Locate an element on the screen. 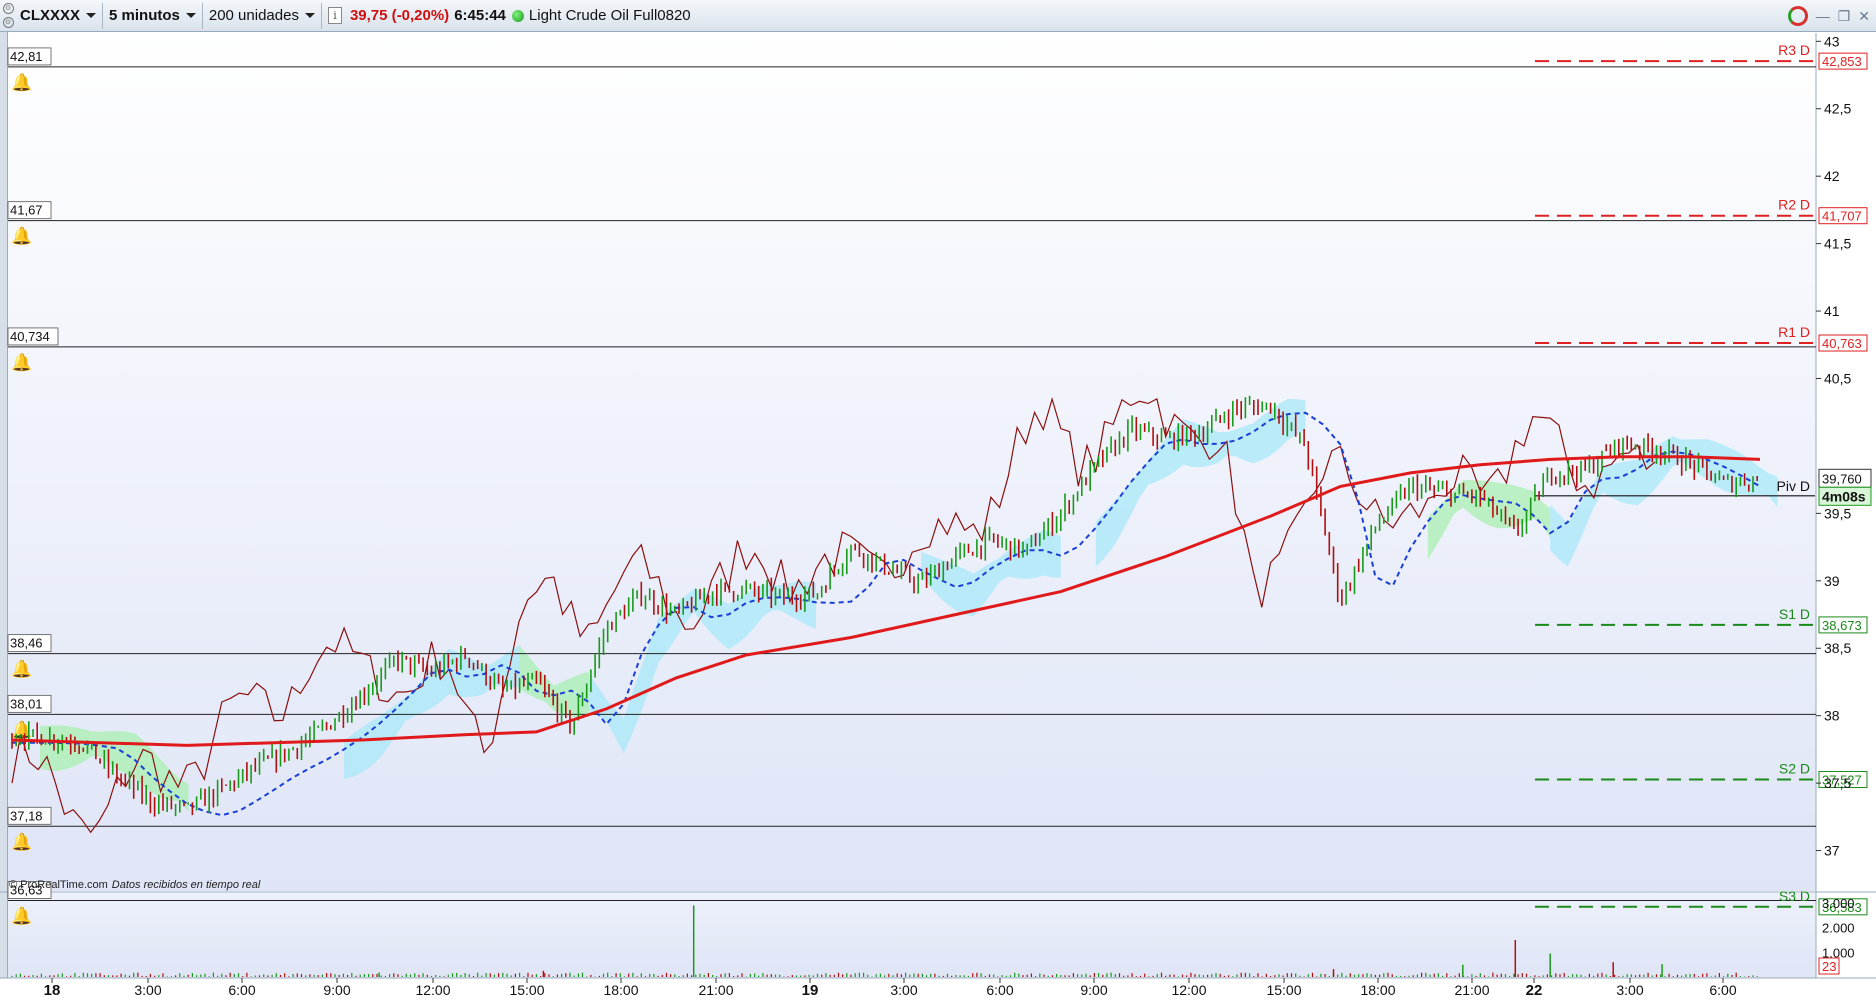 This screenshot has width=1876, height=1000. pivot-name-0: R3 D is located at coordinates (1794, 50).